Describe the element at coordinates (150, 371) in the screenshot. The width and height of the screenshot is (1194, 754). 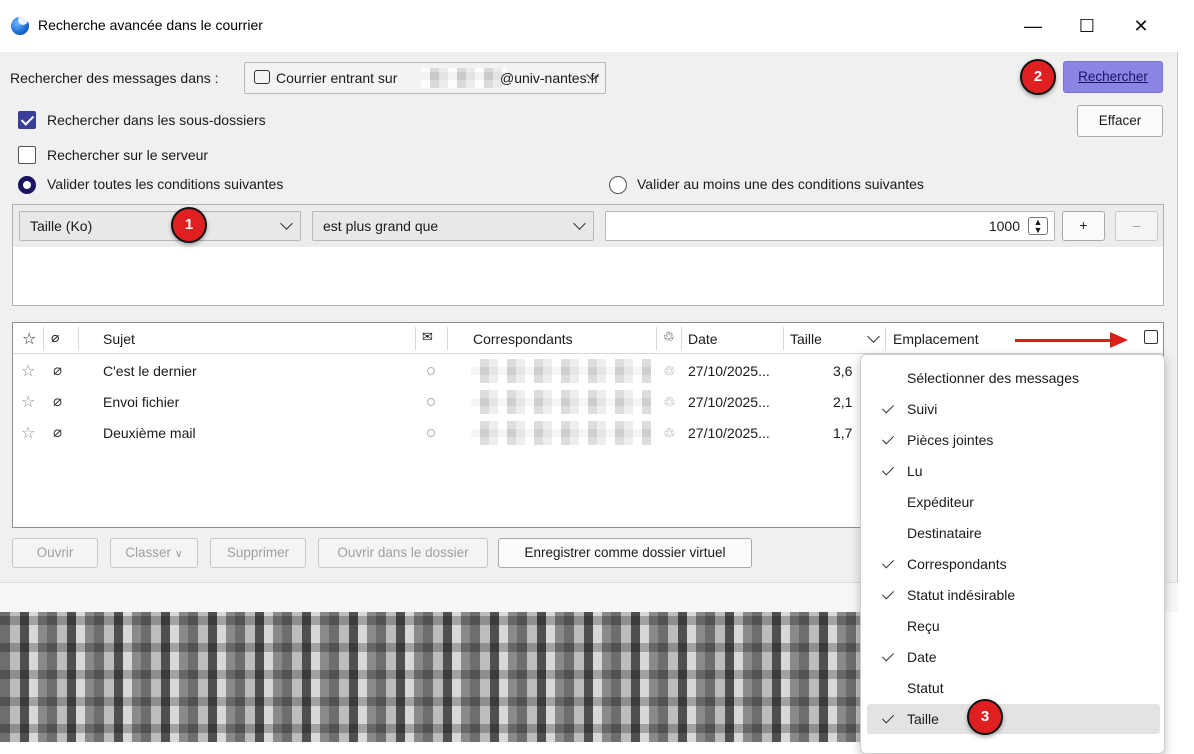
I see `message-subject: C'est le dernier` at that location.